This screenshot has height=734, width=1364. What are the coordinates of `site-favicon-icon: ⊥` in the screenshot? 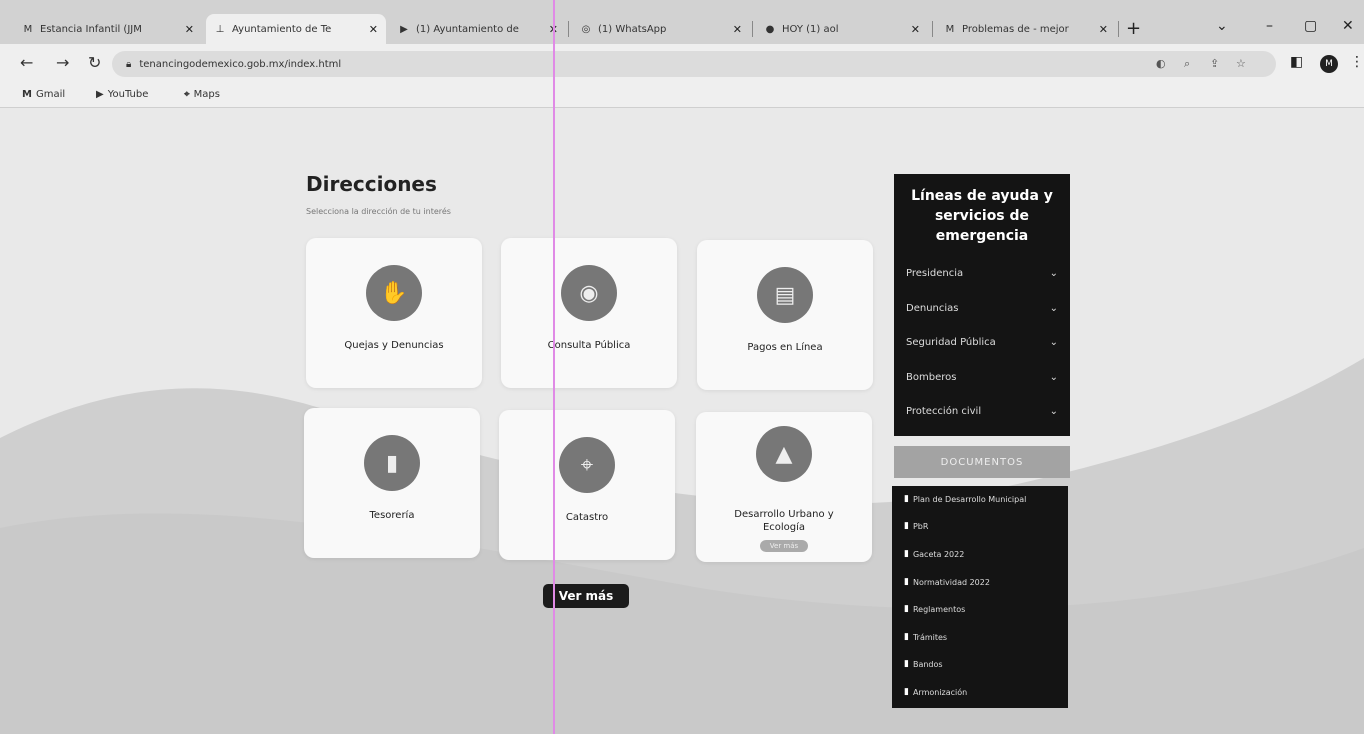 It's located at (220, 29).